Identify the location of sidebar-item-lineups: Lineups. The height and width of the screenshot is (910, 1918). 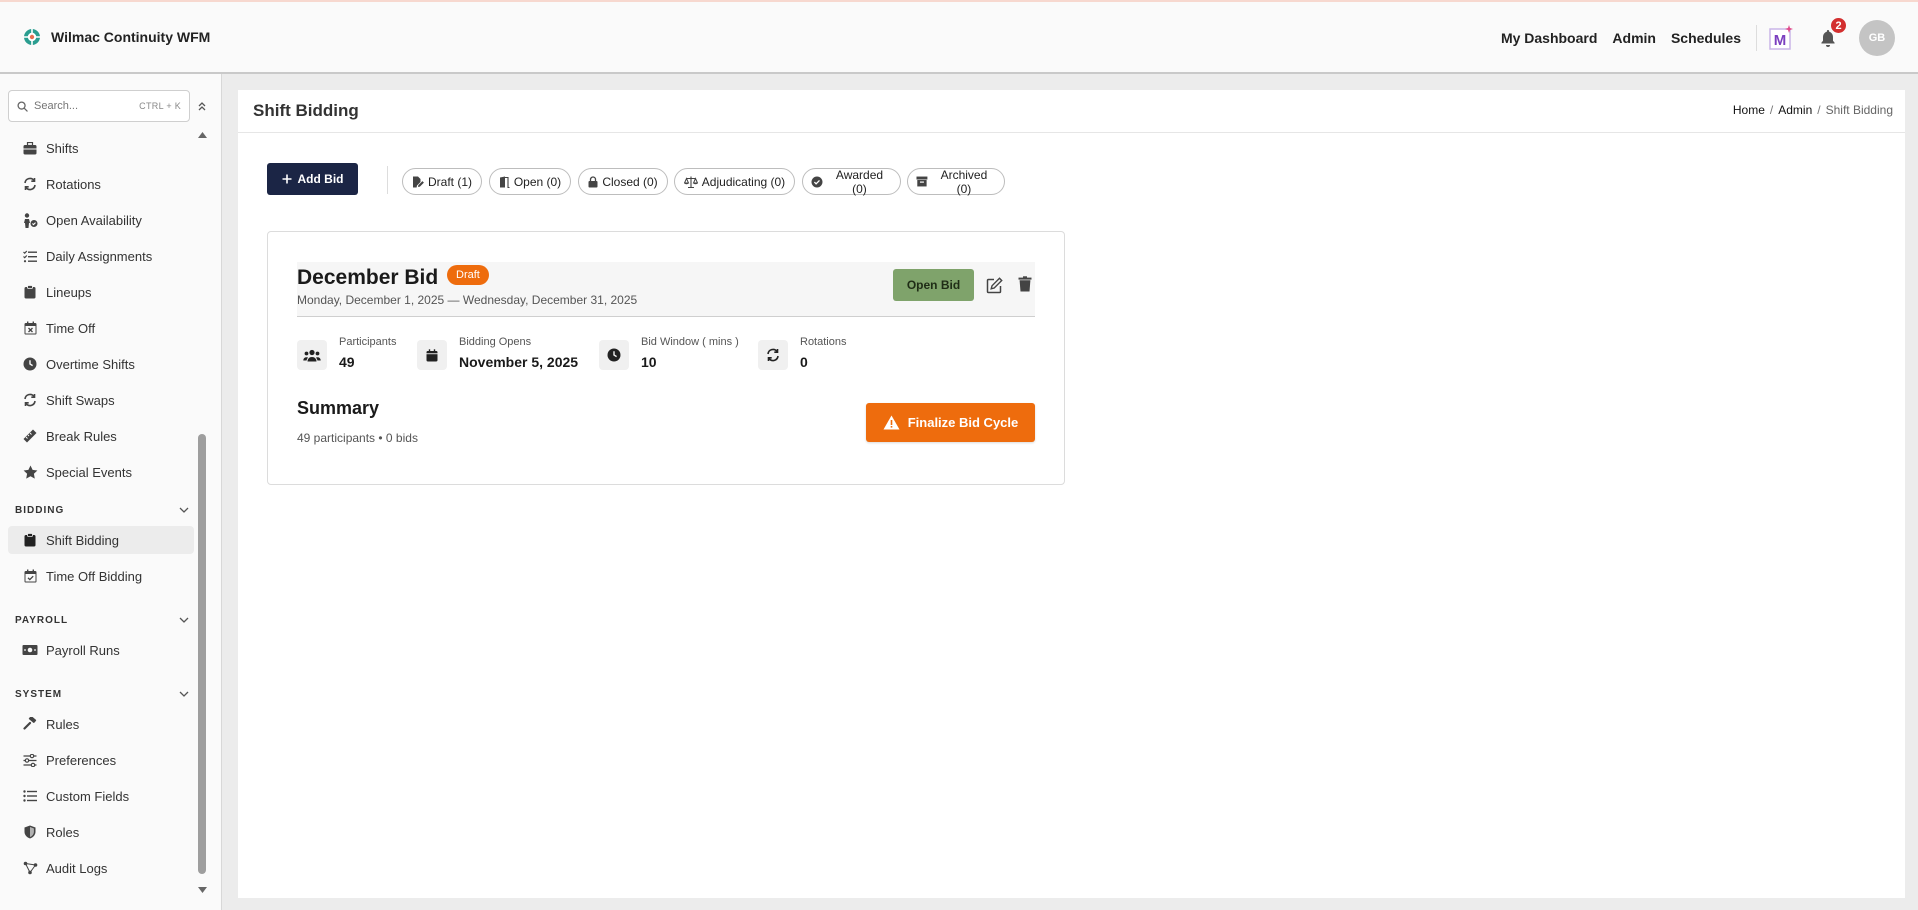
(101, 292).